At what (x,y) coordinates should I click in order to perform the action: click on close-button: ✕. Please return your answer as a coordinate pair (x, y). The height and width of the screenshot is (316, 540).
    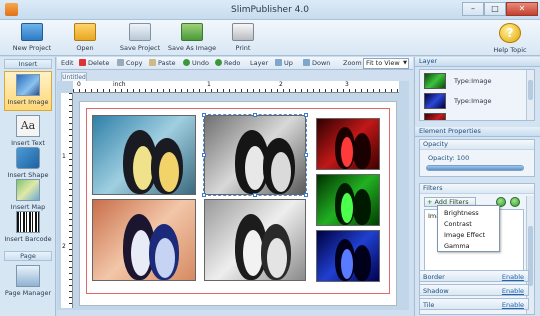
    Looking at the image, I should click on (522, 9).